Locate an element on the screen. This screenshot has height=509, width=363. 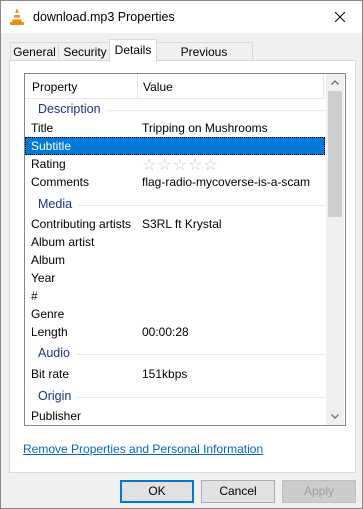
scroll-down-button is located at coordinates (335, 416).